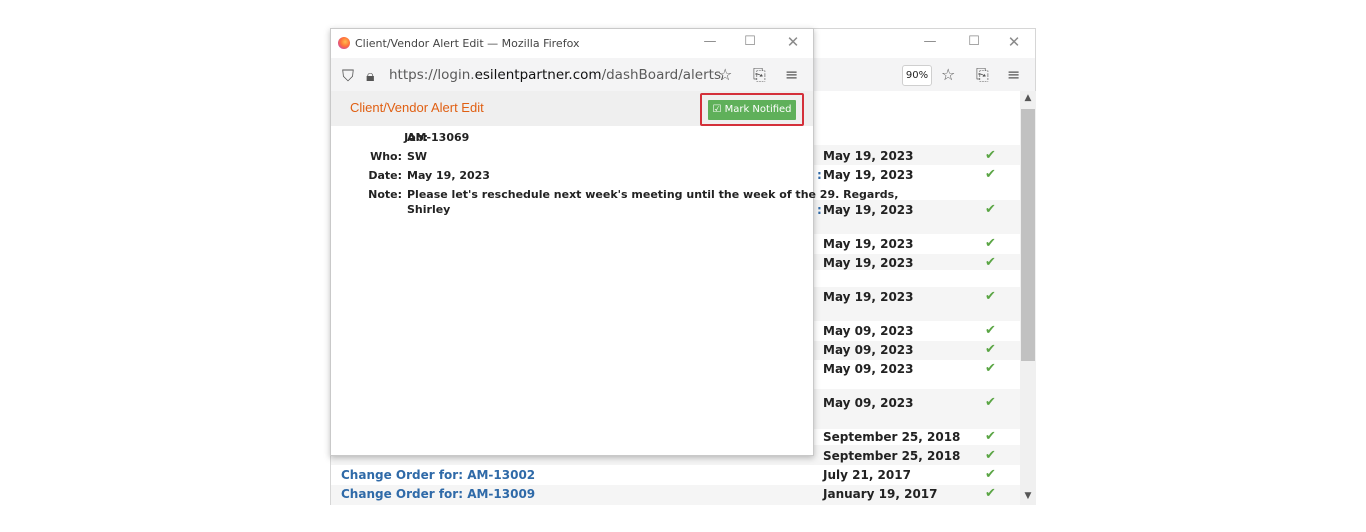  What do you see at coordinates (432, 75) in the screenshot?
I see `url-prefix: https://login.` at bounding box center [432, 75].